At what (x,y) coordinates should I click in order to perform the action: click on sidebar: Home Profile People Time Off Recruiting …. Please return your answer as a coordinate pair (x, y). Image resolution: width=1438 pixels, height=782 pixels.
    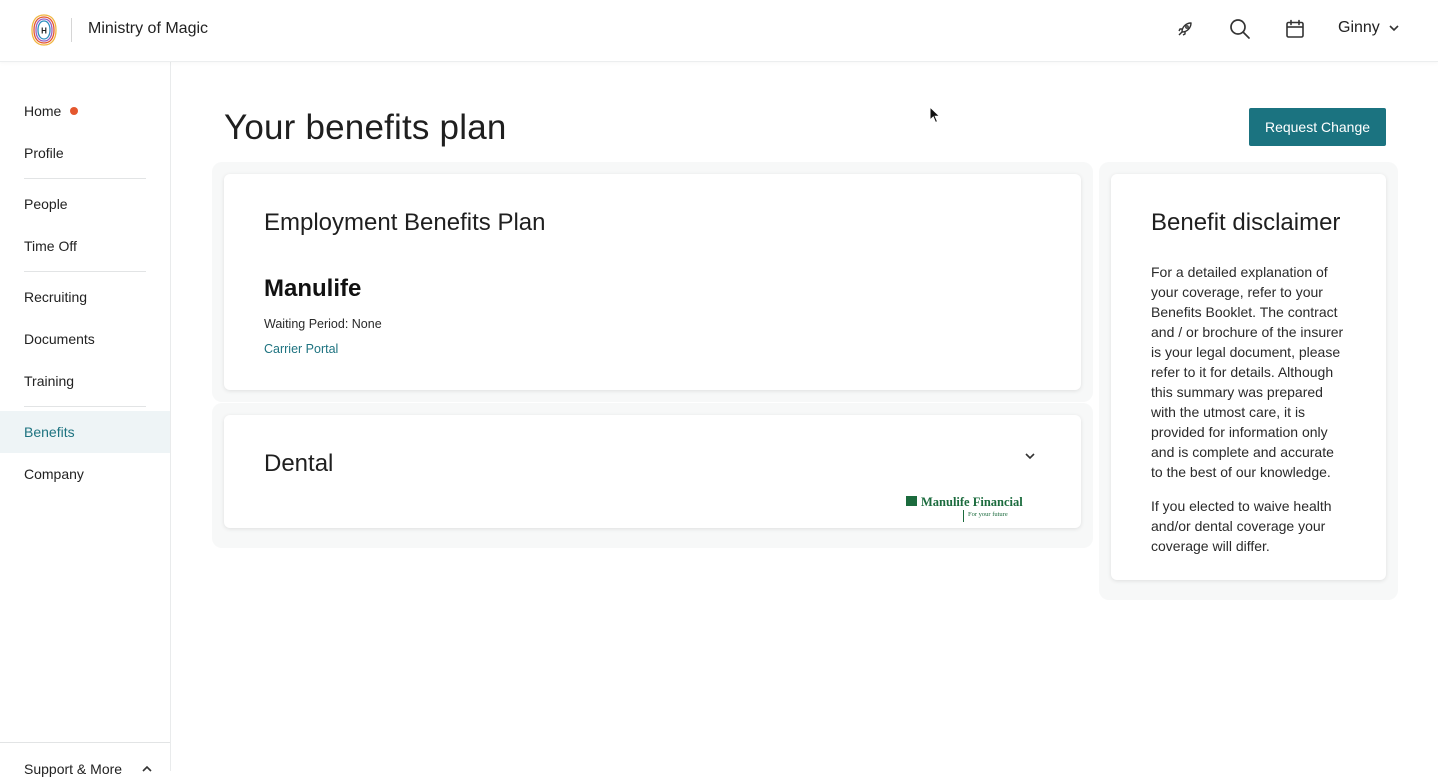
    Looking at the image, I should click on (85, 419).